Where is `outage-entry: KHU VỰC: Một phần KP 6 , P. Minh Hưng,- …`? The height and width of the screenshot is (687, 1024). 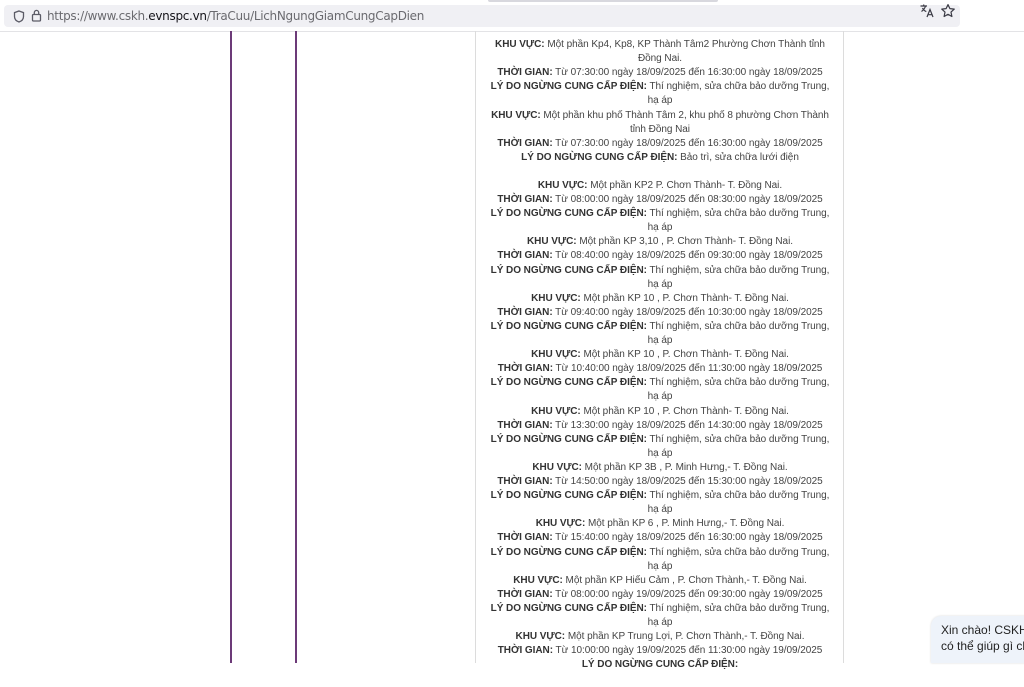
outage-entry: KHU VỰC: Một phần KP 6 , P. Minh Hưng,- … is located at coordinates (660, 545).